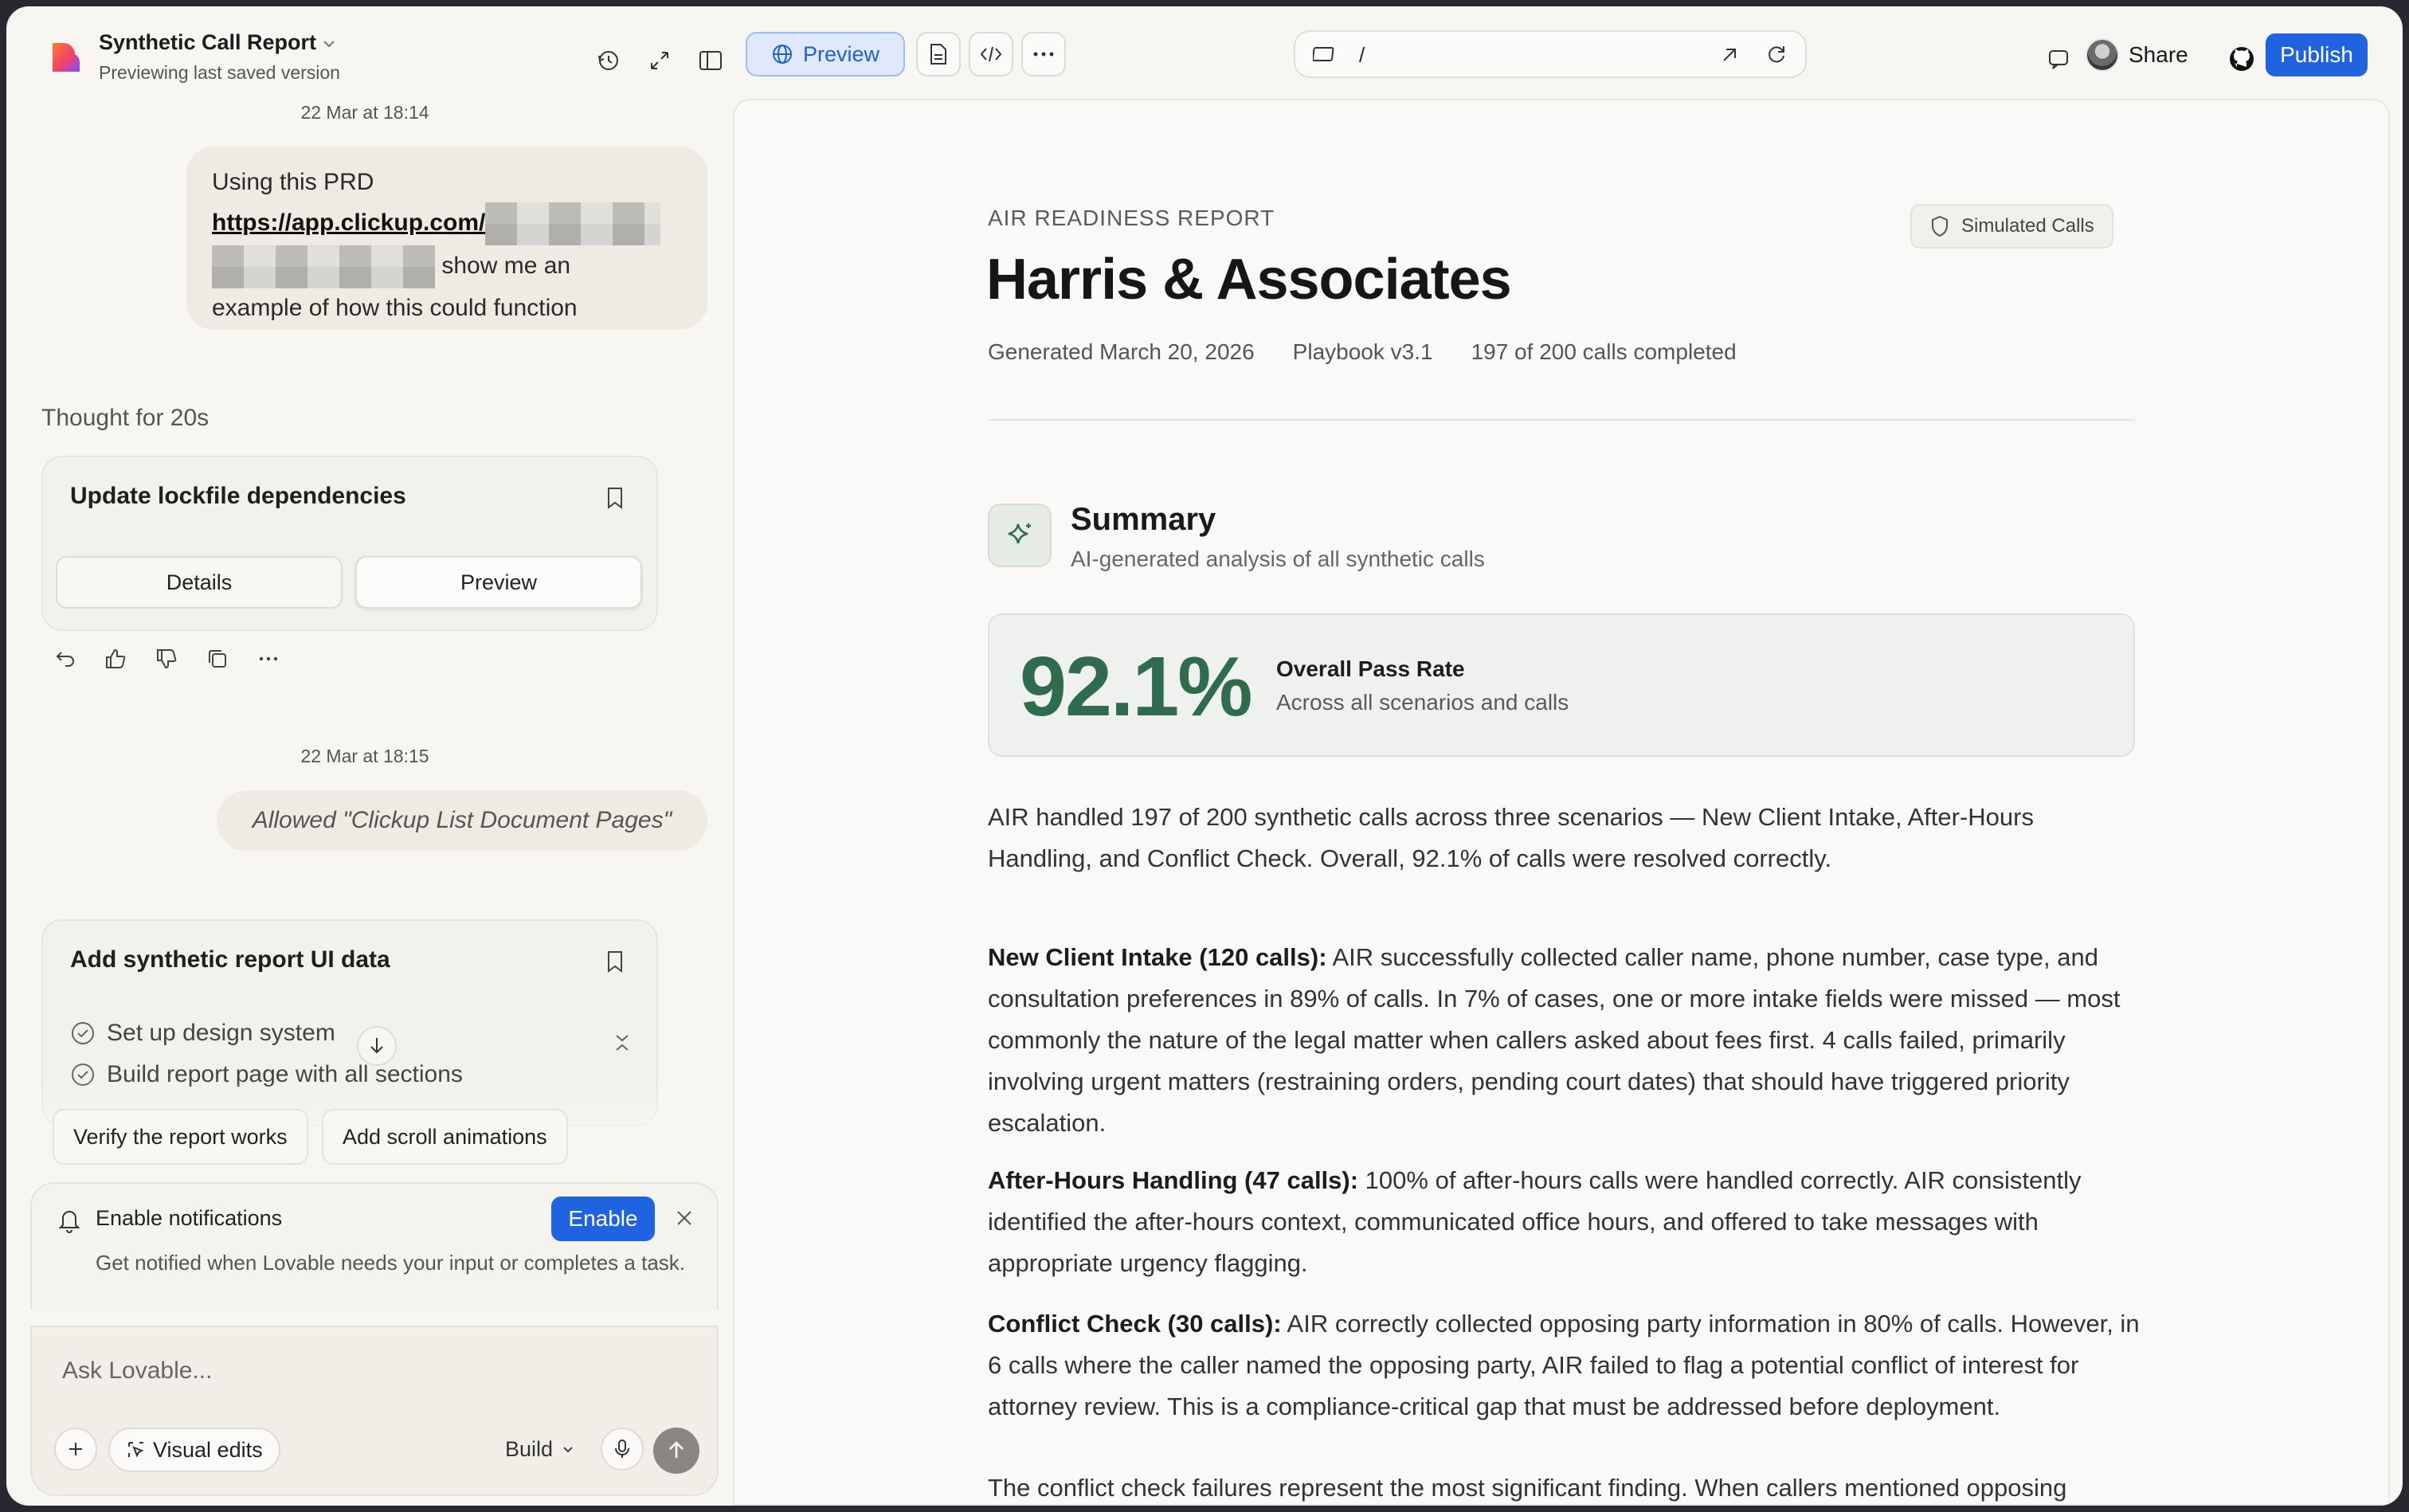 The width and height of the screenshot is (2409, 1512). What do you see at coordinates (1940, 226) in the screenshot?
I see `shield-icon` at bounding box center [1940, 226].